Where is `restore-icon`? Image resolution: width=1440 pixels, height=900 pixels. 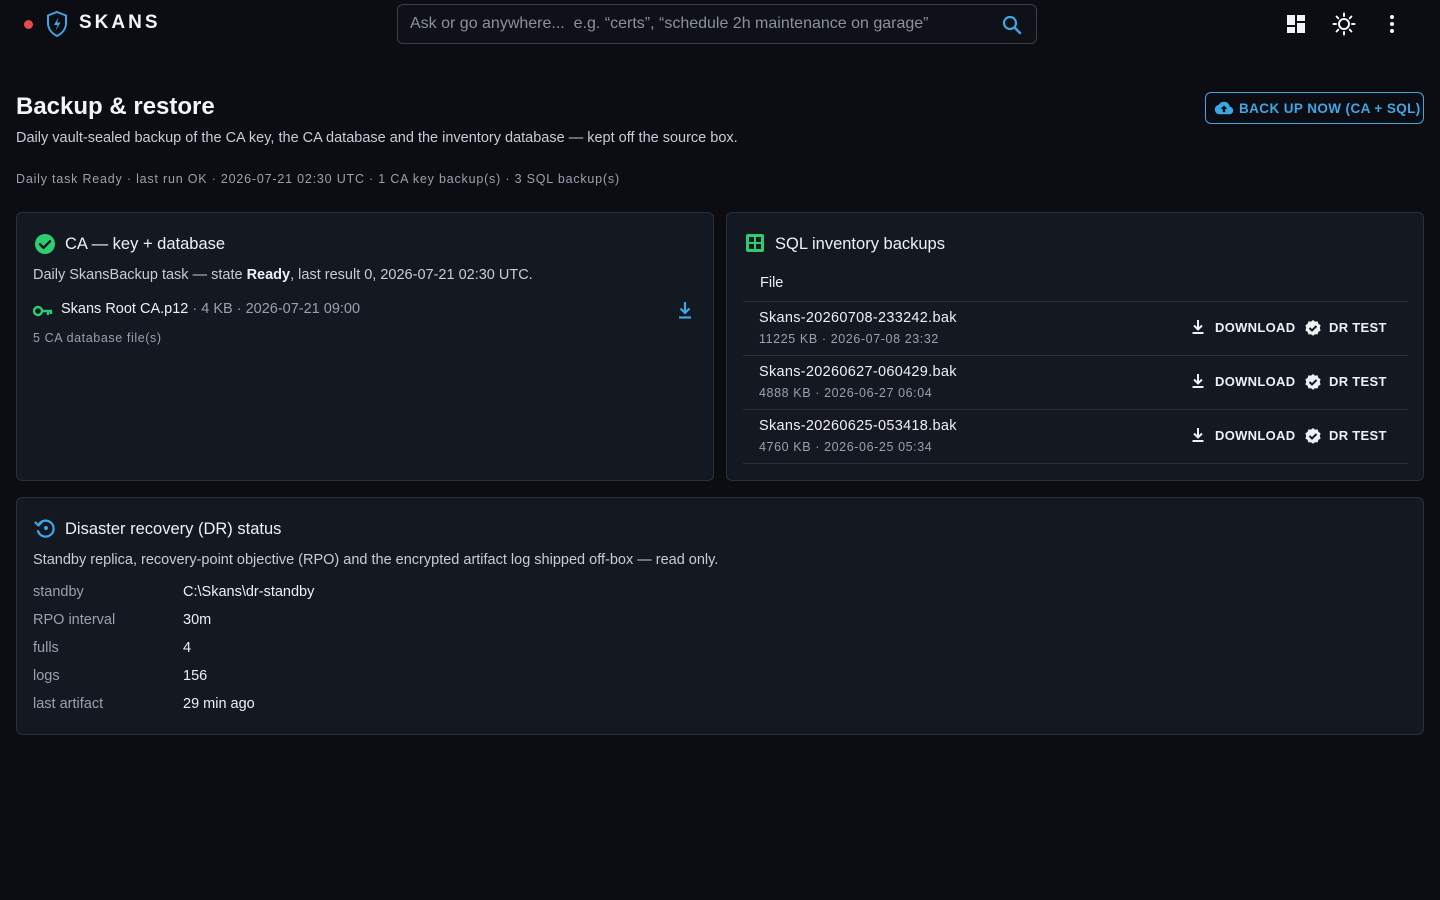
restore-icon is located at coordinates (44, 528).